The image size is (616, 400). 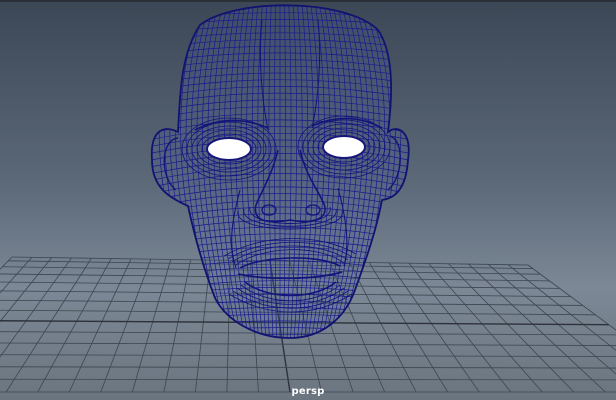 I want to click on camera-name-label: persp, so click(x=308, y=391).